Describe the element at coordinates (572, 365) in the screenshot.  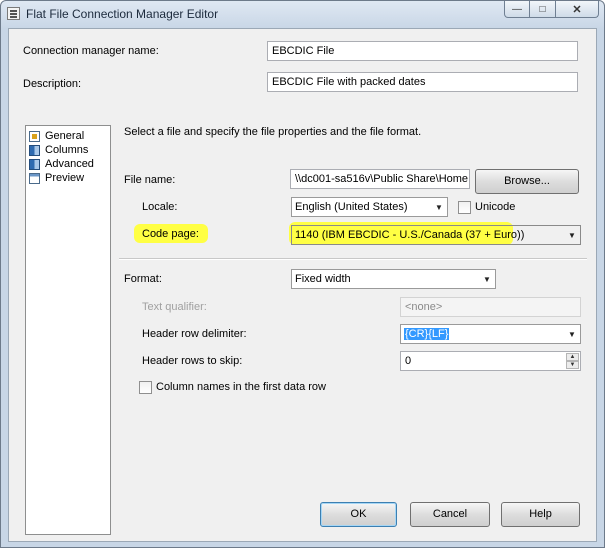
I see `spin-down-icon: ▼` at that location.